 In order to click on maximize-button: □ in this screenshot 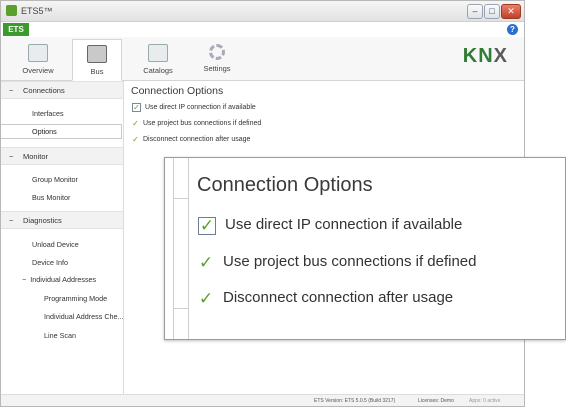, I will do `click(492, 11)`.